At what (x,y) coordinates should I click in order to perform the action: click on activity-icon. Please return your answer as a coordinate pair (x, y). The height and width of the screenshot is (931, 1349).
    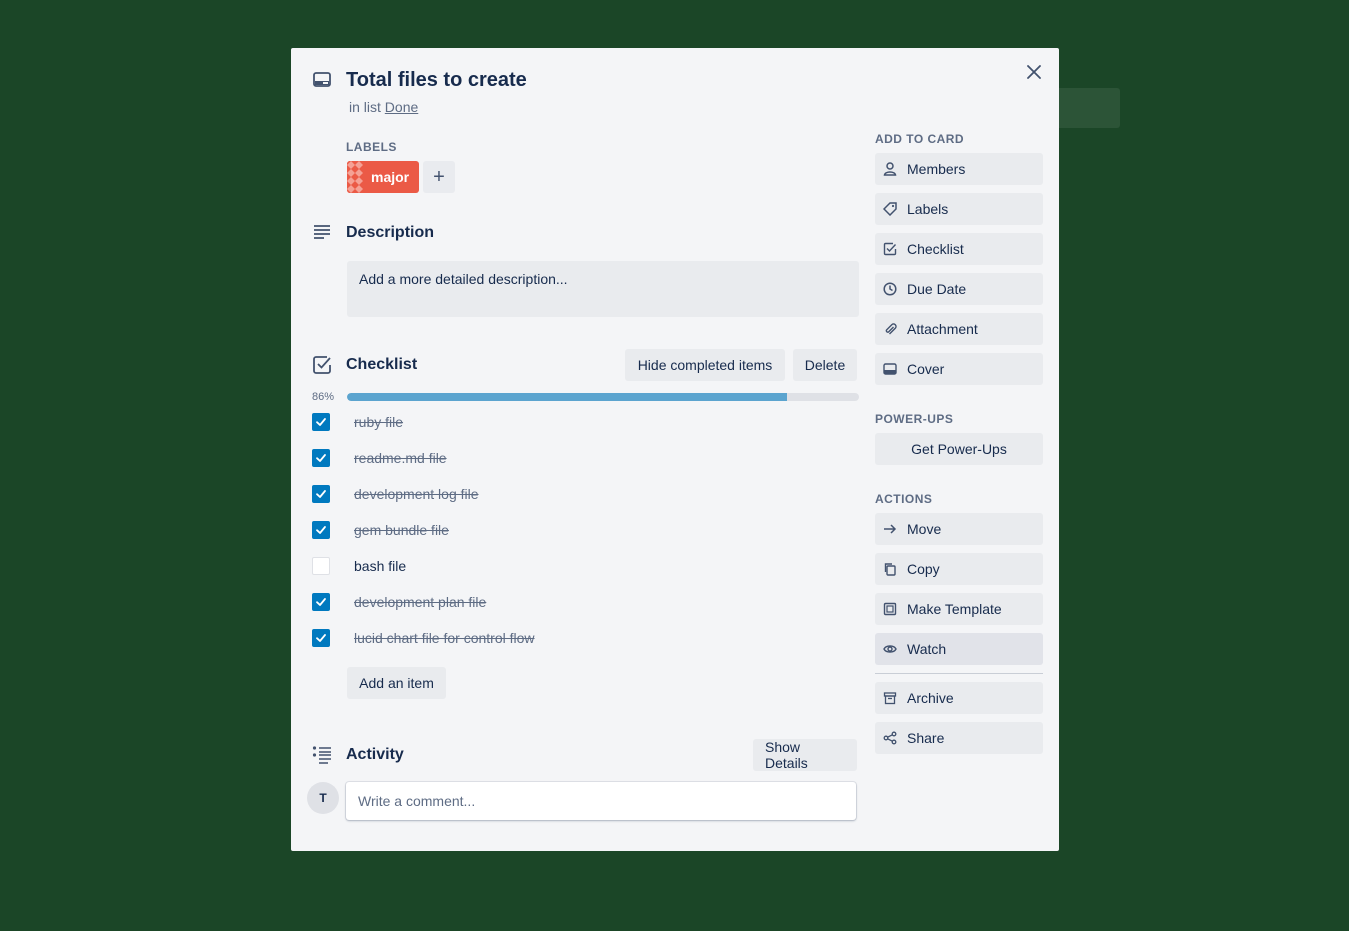
    Looking at the image, I should click on (322, 755).